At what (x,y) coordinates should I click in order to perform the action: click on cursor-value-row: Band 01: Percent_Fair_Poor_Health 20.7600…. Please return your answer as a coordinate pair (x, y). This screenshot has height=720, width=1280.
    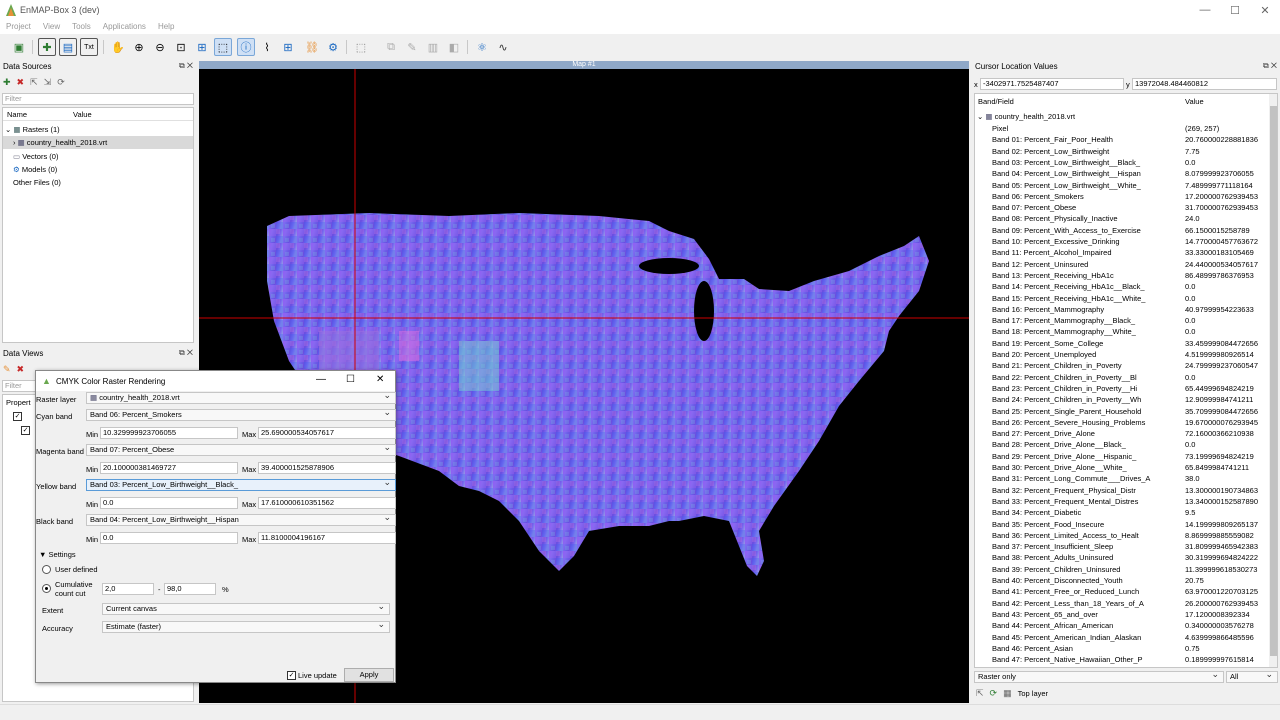
    Looking at the image, I should click on (1122, 139).